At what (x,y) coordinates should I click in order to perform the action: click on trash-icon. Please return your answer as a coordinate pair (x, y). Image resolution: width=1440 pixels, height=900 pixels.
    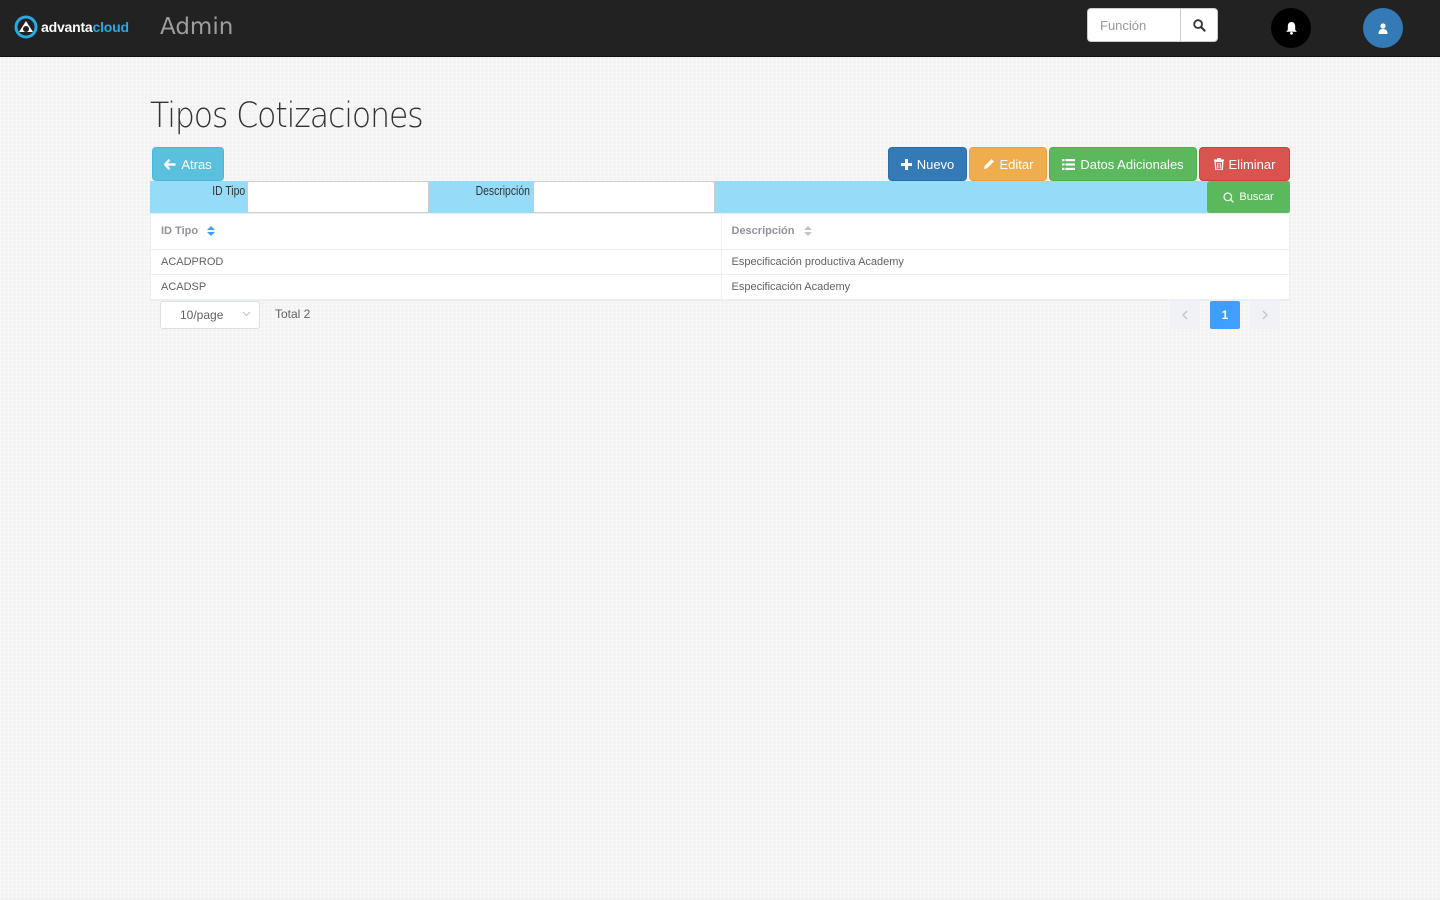
    Looking at the image, I should click on (1218, 164).